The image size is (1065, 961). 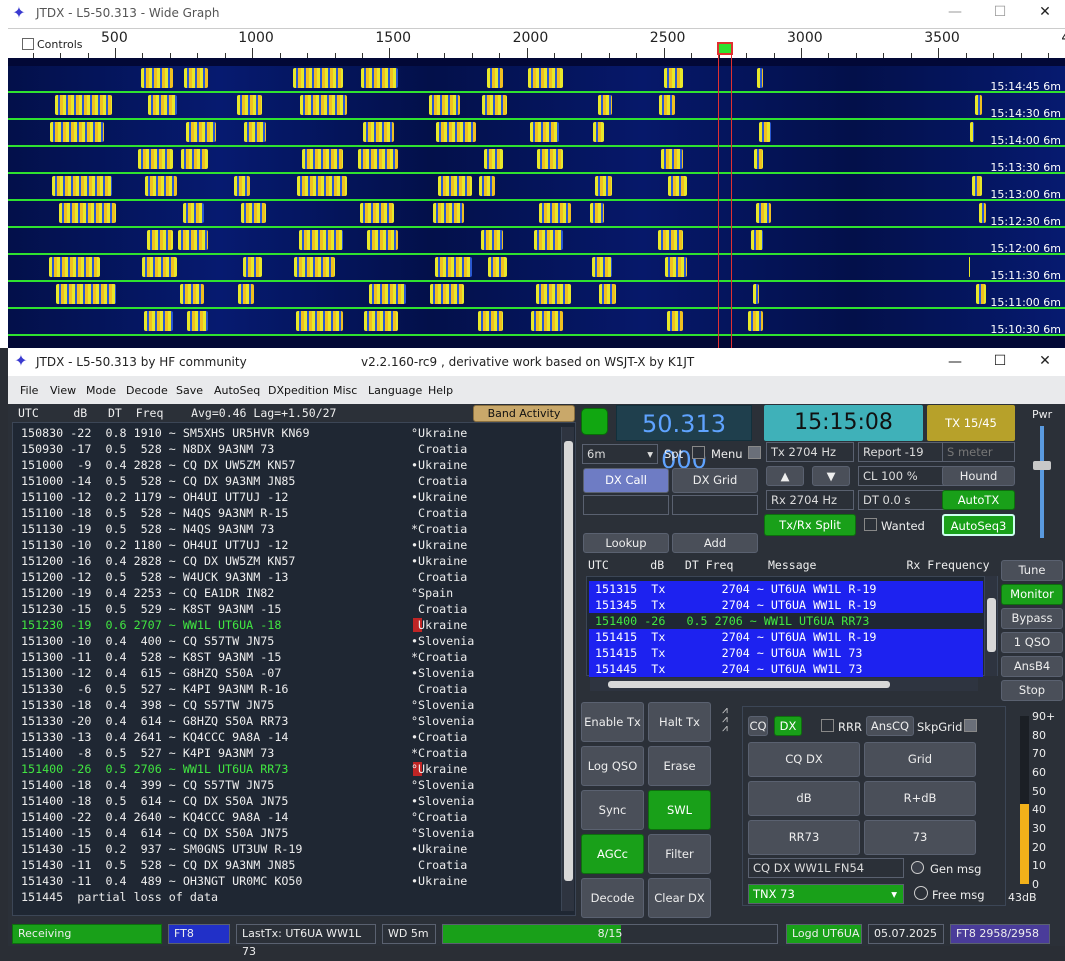 What do you see at coordinates (870, 524) in the screenshot?
I see `wanted-checkbox` at bounding box center [870, 524].